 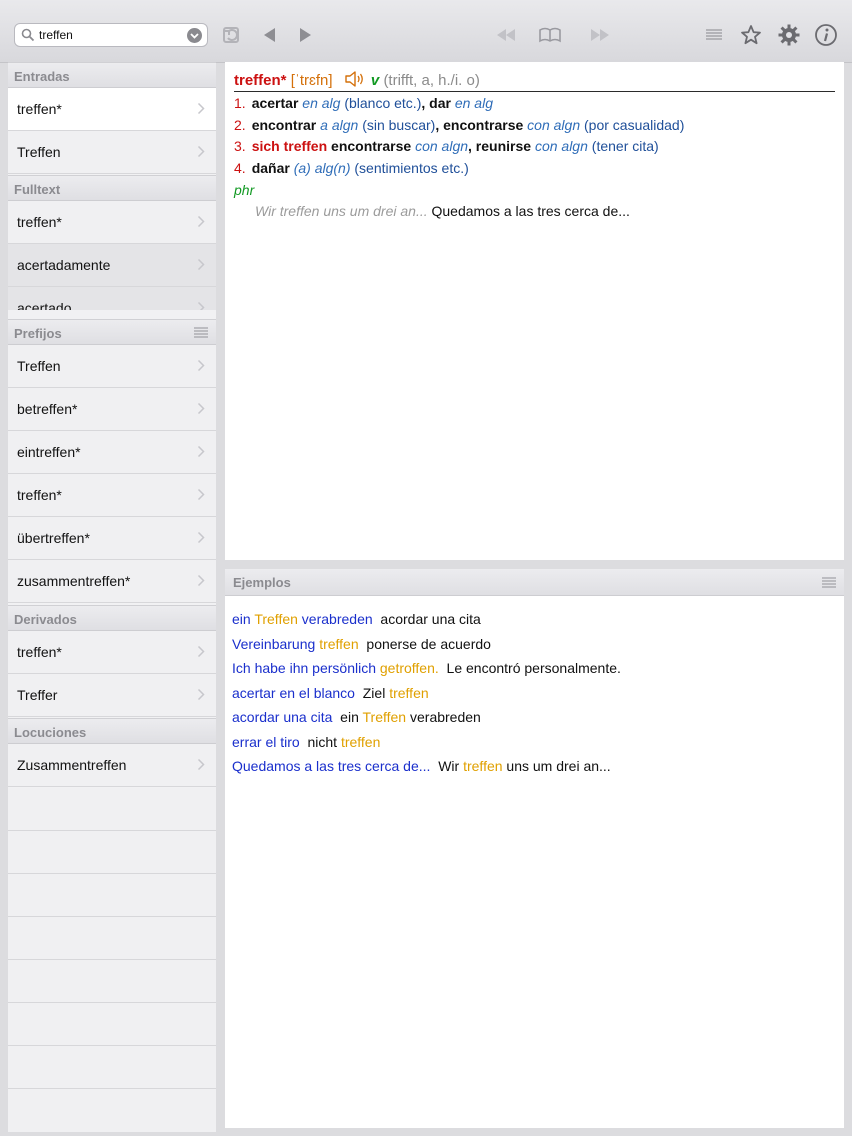 I want to click on list-item-label: Zusammentreffen, so click(x=72, y=765).